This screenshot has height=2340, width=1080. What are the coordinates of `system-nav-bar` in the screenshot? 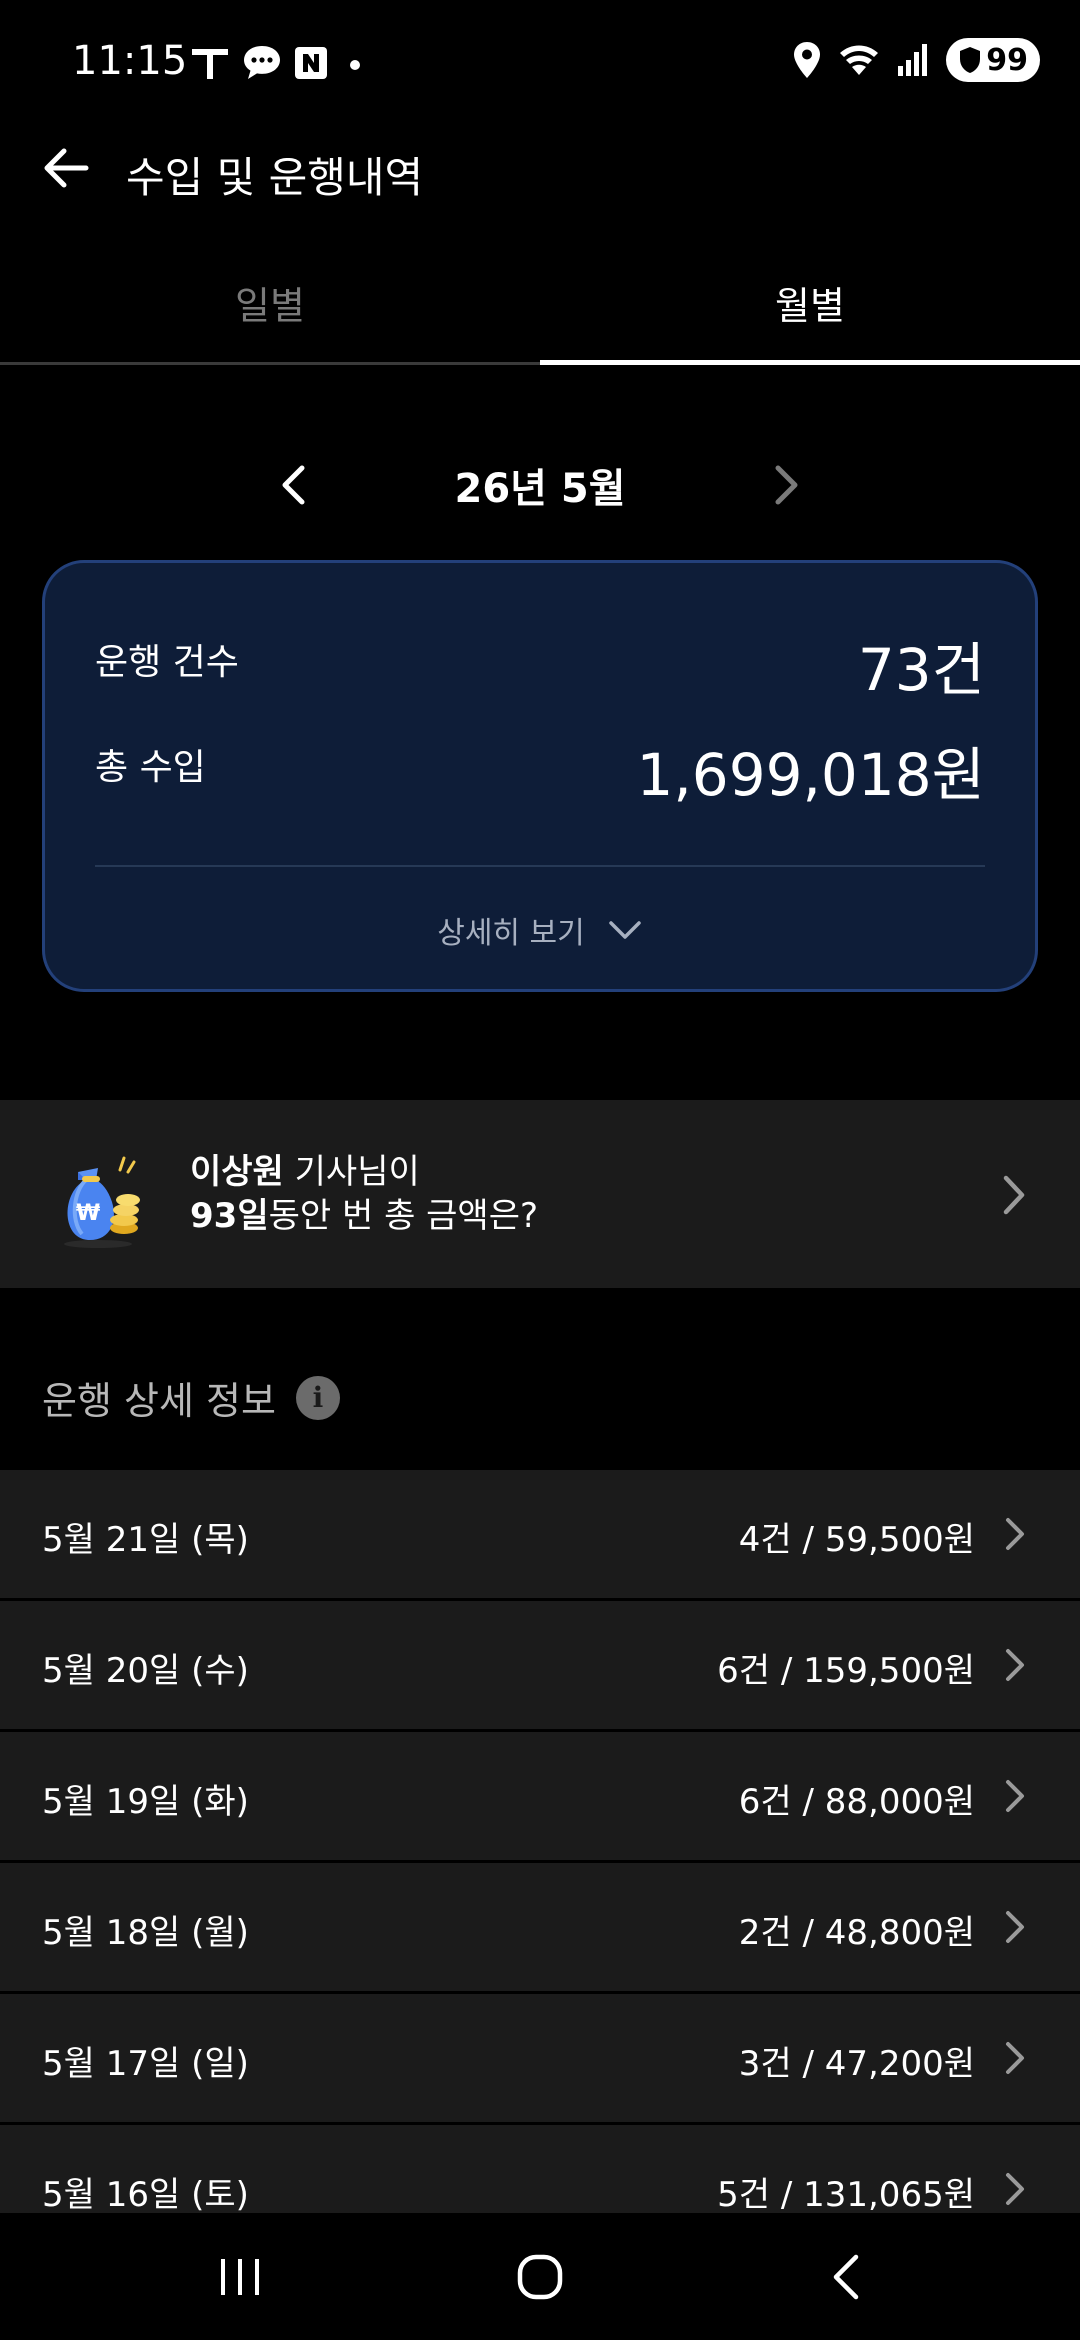 It's located at (540, 2276).